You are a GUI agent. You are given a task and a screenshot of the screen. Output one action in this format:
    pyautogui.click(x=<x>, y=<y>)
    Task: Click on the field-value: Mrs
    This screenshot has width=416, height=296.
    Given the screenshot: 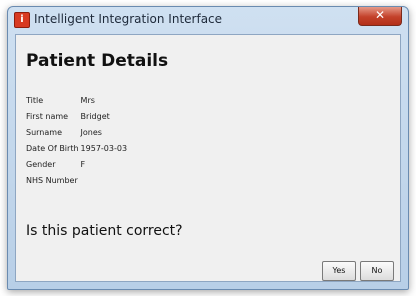 What is the action you would take?
    pyautogui.click(x=87, y=100)
    